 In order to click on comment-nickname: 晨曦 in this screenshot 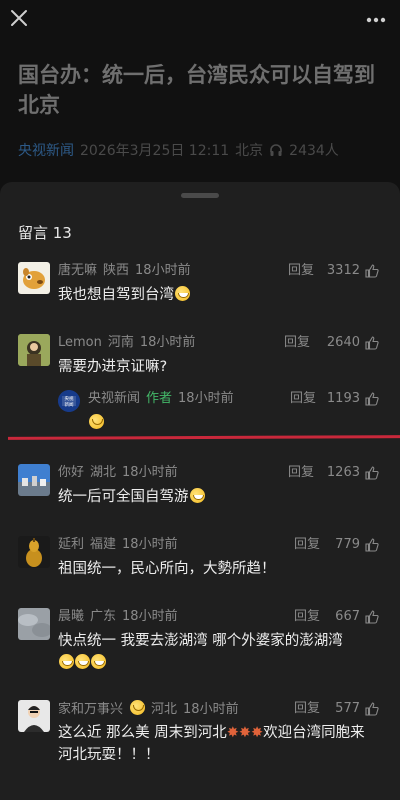, I will do `click(71, 616)`.